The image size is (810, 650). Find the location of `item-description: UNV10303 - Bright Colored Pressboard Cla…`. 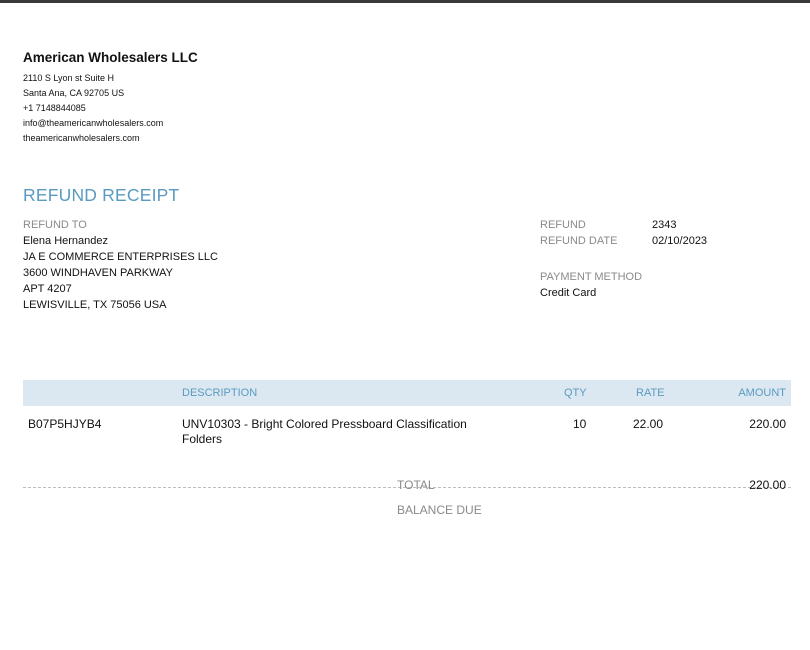

item-description: UNV10303 - Bright Colored Pressboard Cla… is located at coordinates (324, 432).